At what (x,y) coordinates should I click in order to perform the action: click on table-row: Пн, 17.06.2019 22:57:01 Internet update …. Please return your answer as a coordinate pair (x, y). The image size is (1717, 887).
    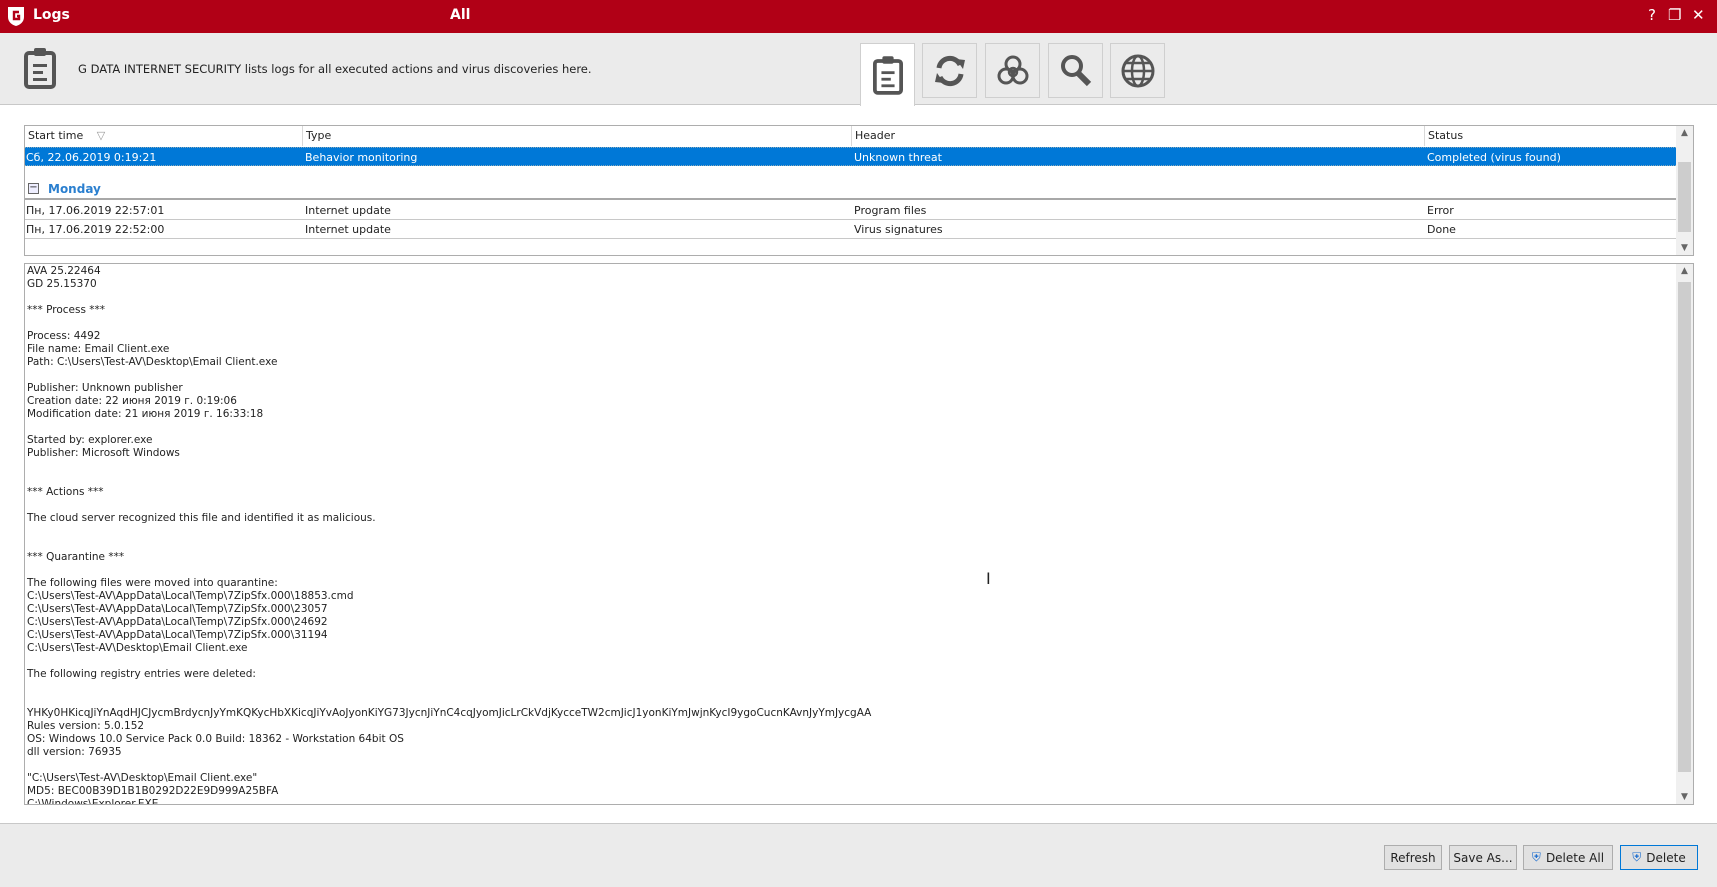
    Looking at the image, I should click on (850, 210).